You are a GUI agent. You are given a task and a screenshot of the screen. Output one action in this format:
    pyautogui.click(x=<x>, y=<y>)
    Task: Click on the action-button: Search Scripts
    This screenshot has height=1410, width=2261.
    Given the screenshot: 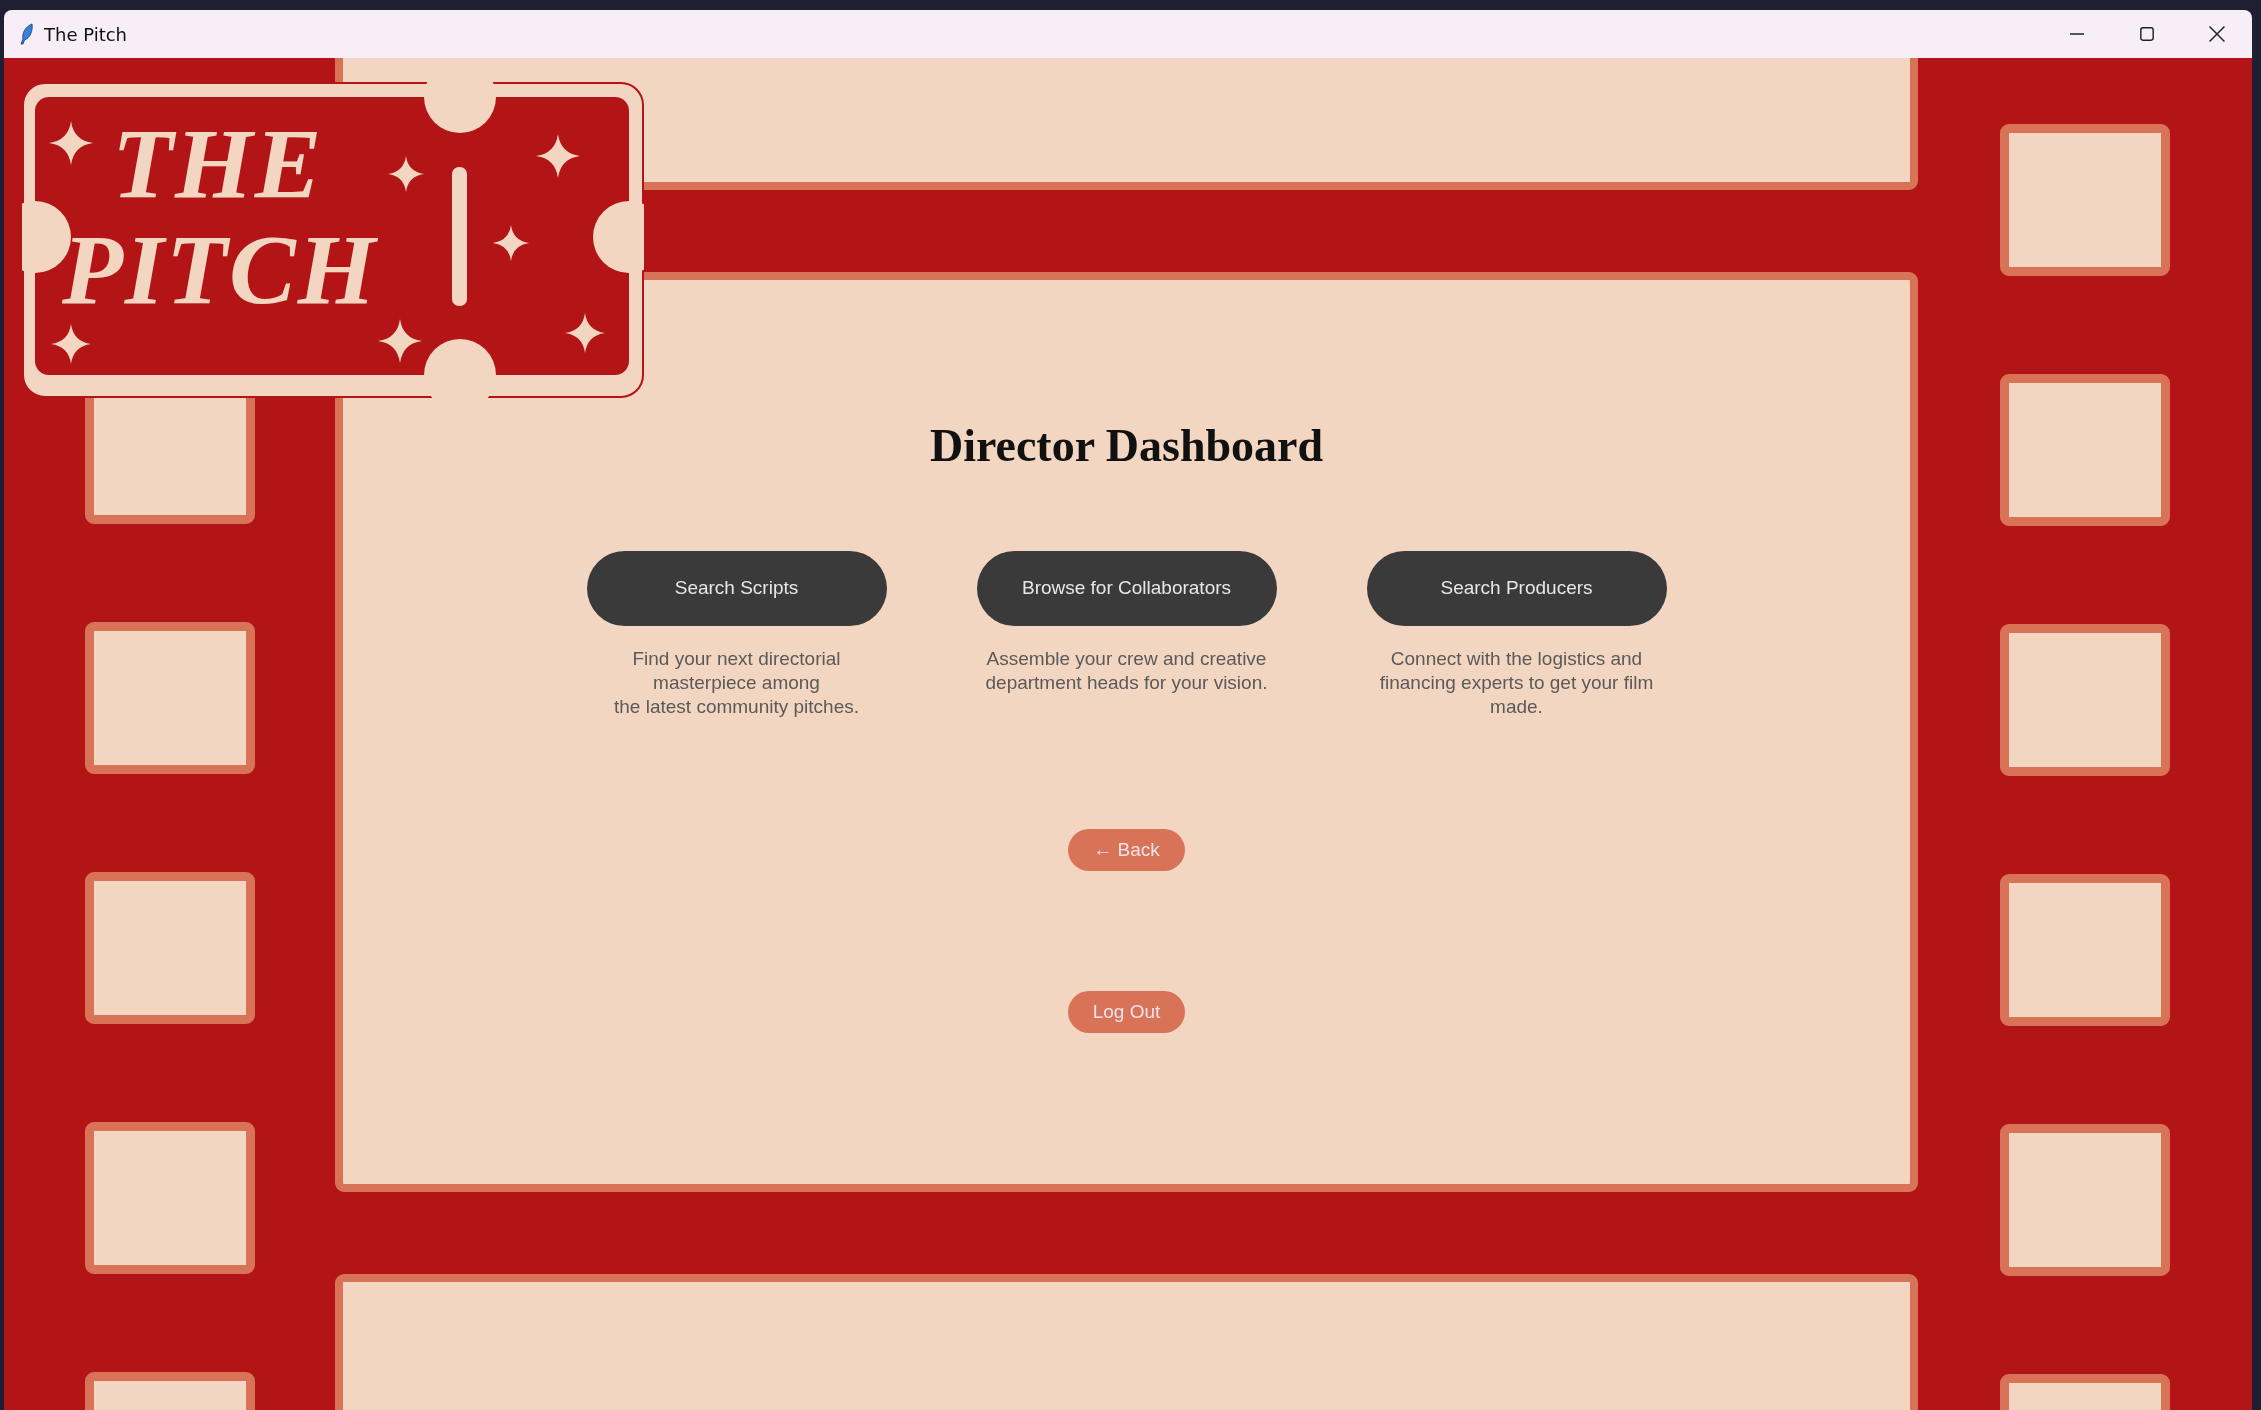 What is the action you would take?
    pyautogui.click(x=736, y=589)
    